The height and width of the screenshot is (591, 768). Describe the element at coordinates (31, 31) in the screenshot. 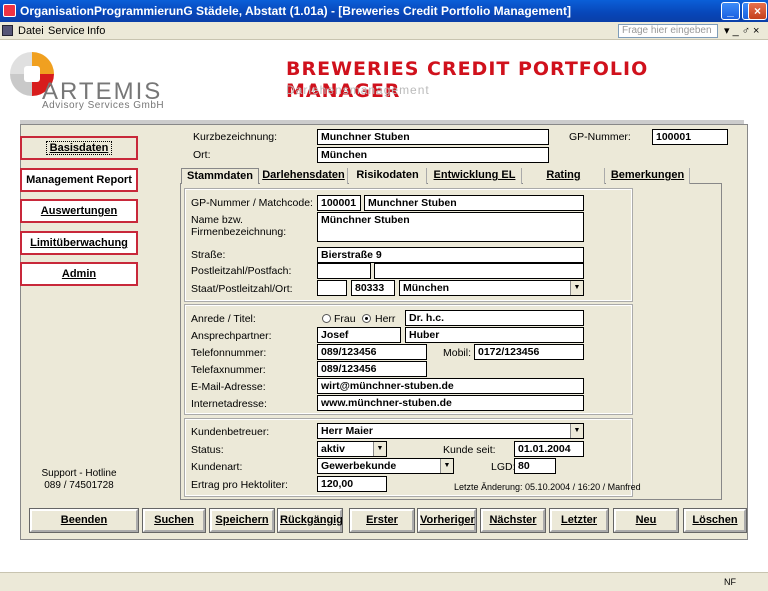

I see `menu-datei: Datei` at that location.